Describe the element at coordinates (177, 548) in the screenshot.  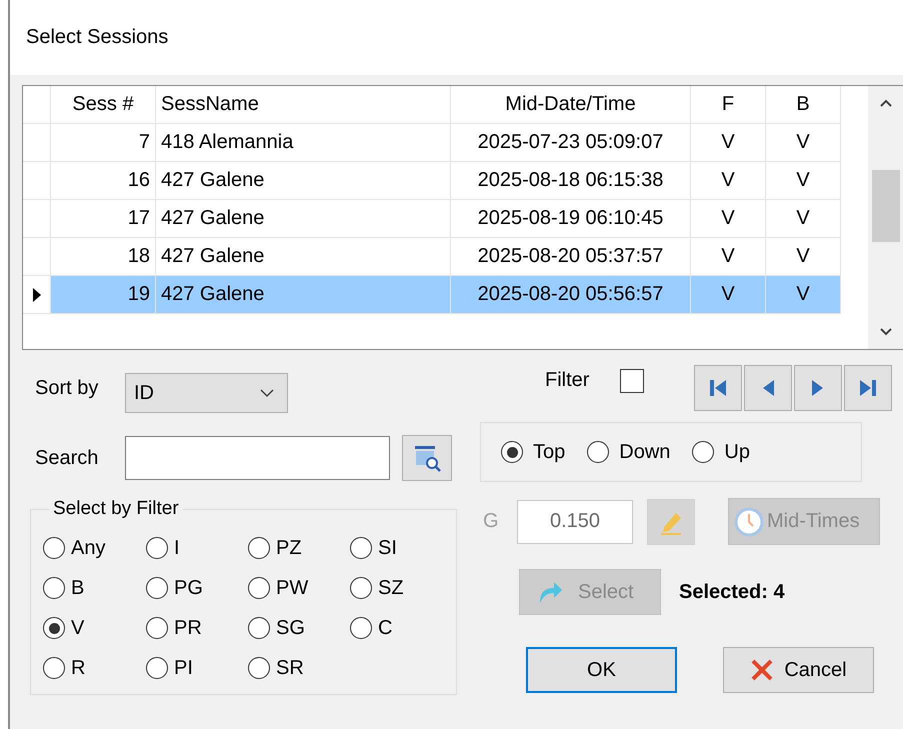
I see `filter-option-label: I` at that location.